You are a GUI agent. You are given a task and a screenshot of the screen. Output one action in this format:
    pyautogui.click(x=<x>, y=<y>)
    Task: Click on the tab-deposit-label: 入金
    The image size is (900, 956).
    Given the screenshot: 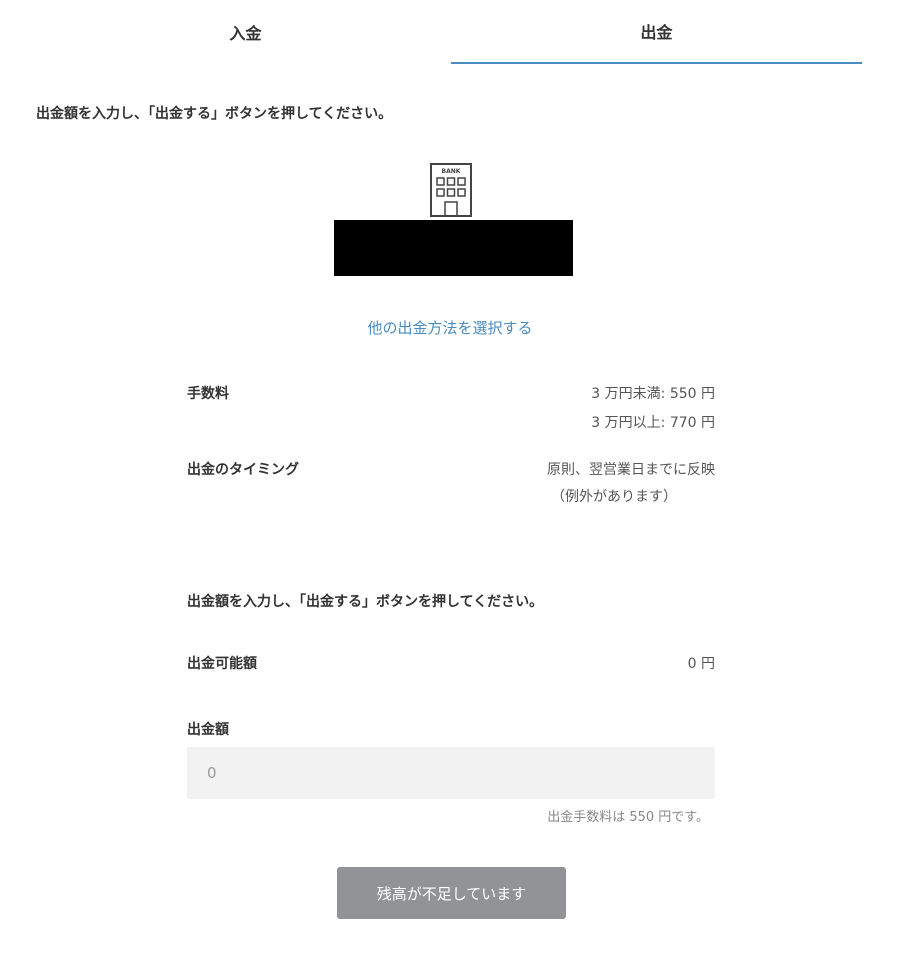 What is the action you would take?
    pyautogui.click(x=245, y=33)
    